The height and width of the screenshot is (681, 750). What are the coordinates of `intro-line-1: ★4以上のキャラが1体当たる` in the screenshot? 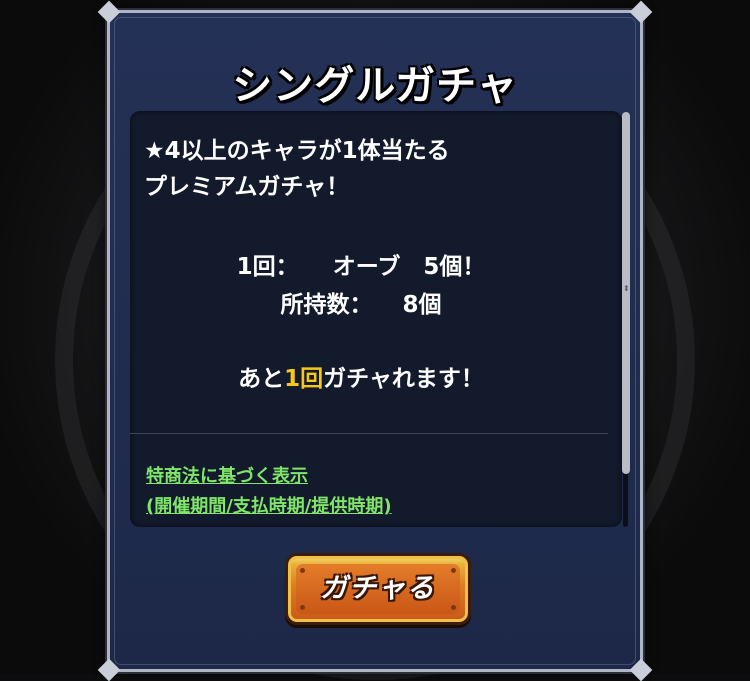 It's located at (297, 151).